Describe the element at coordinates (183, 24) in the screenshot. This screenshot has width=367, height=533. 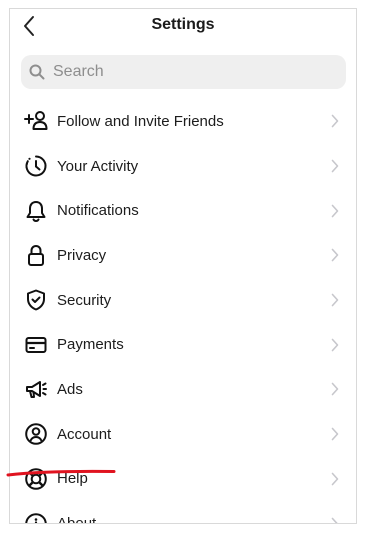
I see `page-title: Settings` at that location.